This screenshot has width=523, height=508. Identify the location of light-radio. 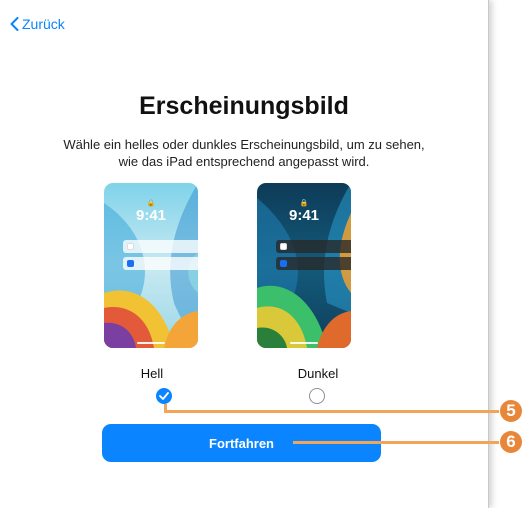
(164, 396).